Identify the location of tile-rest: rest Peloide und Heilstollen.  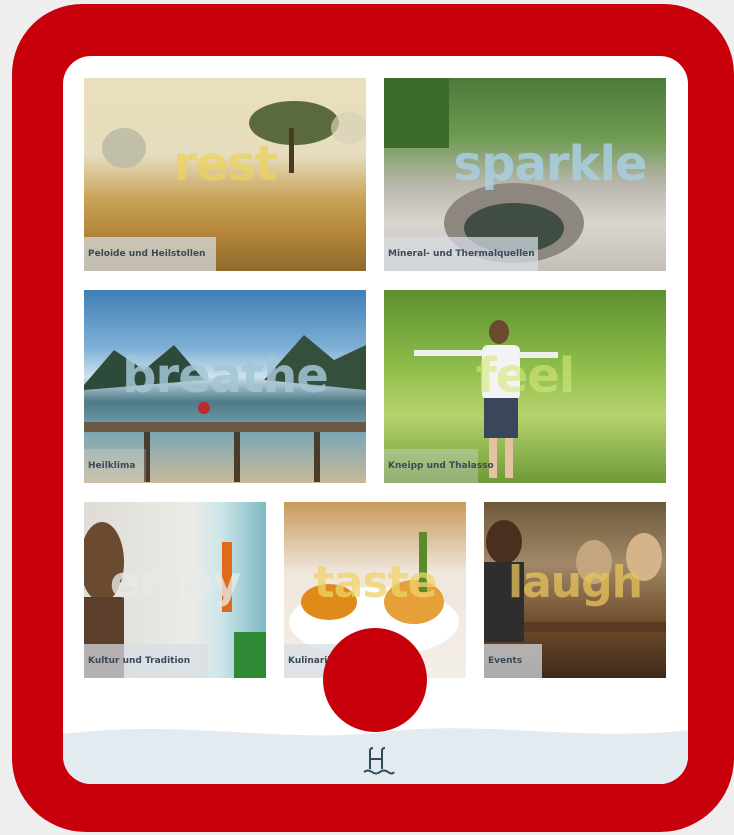
(225, 174).